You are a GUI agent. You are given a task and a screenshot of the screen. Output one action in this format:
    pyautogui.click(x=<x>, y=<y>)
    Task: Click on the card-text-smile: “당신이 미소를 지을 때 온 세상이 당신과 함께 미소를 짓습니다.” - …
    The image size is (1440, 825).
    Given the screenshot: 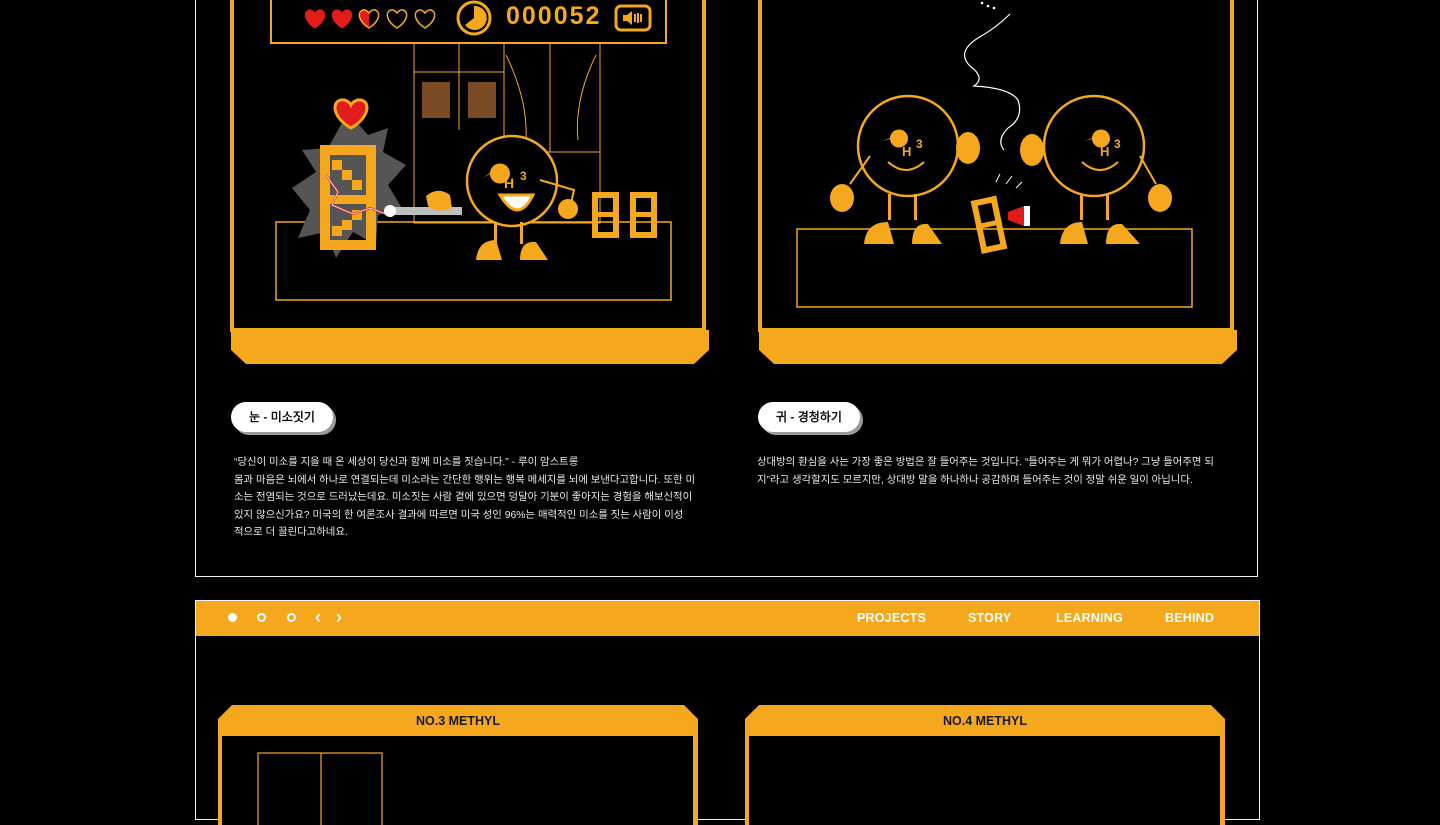 What is the action you would take?
    pyautogui.click(x=474, y=498)
    